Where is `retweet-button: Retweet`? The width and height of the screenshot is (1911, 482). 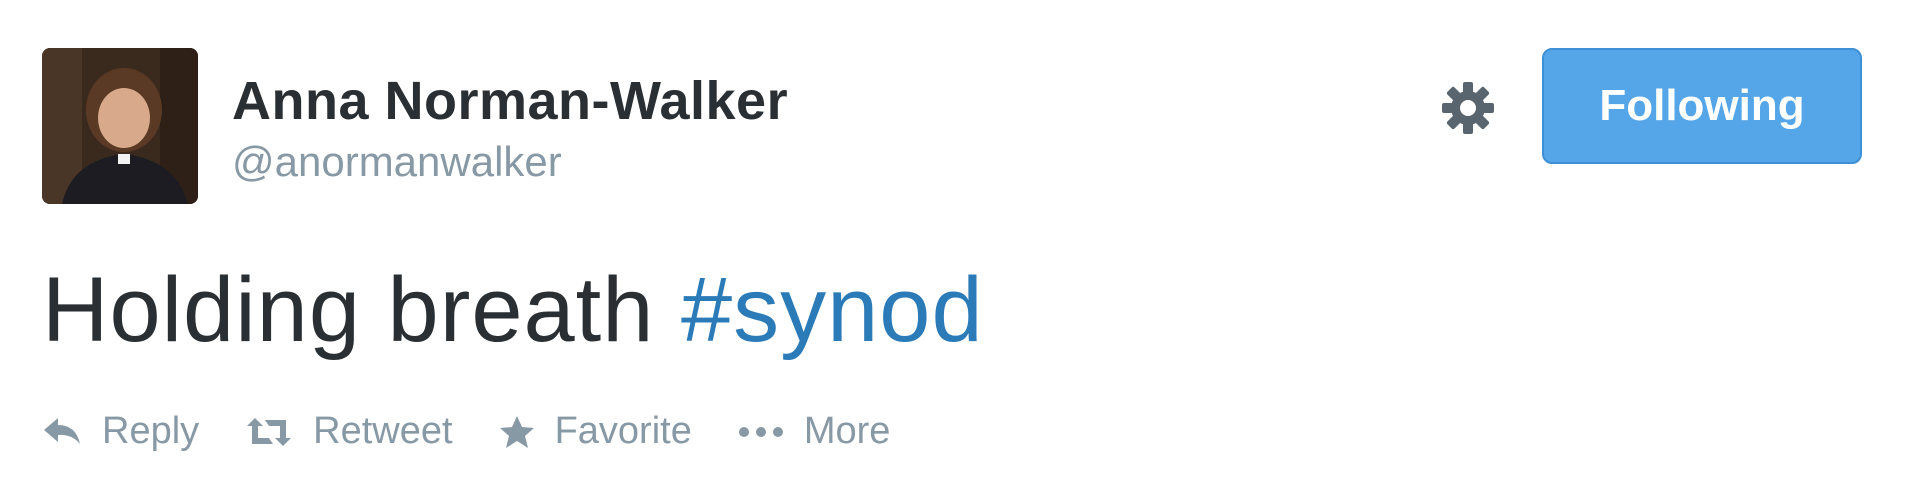 retweet-button: Retweet is located at coordinates (349, 431).